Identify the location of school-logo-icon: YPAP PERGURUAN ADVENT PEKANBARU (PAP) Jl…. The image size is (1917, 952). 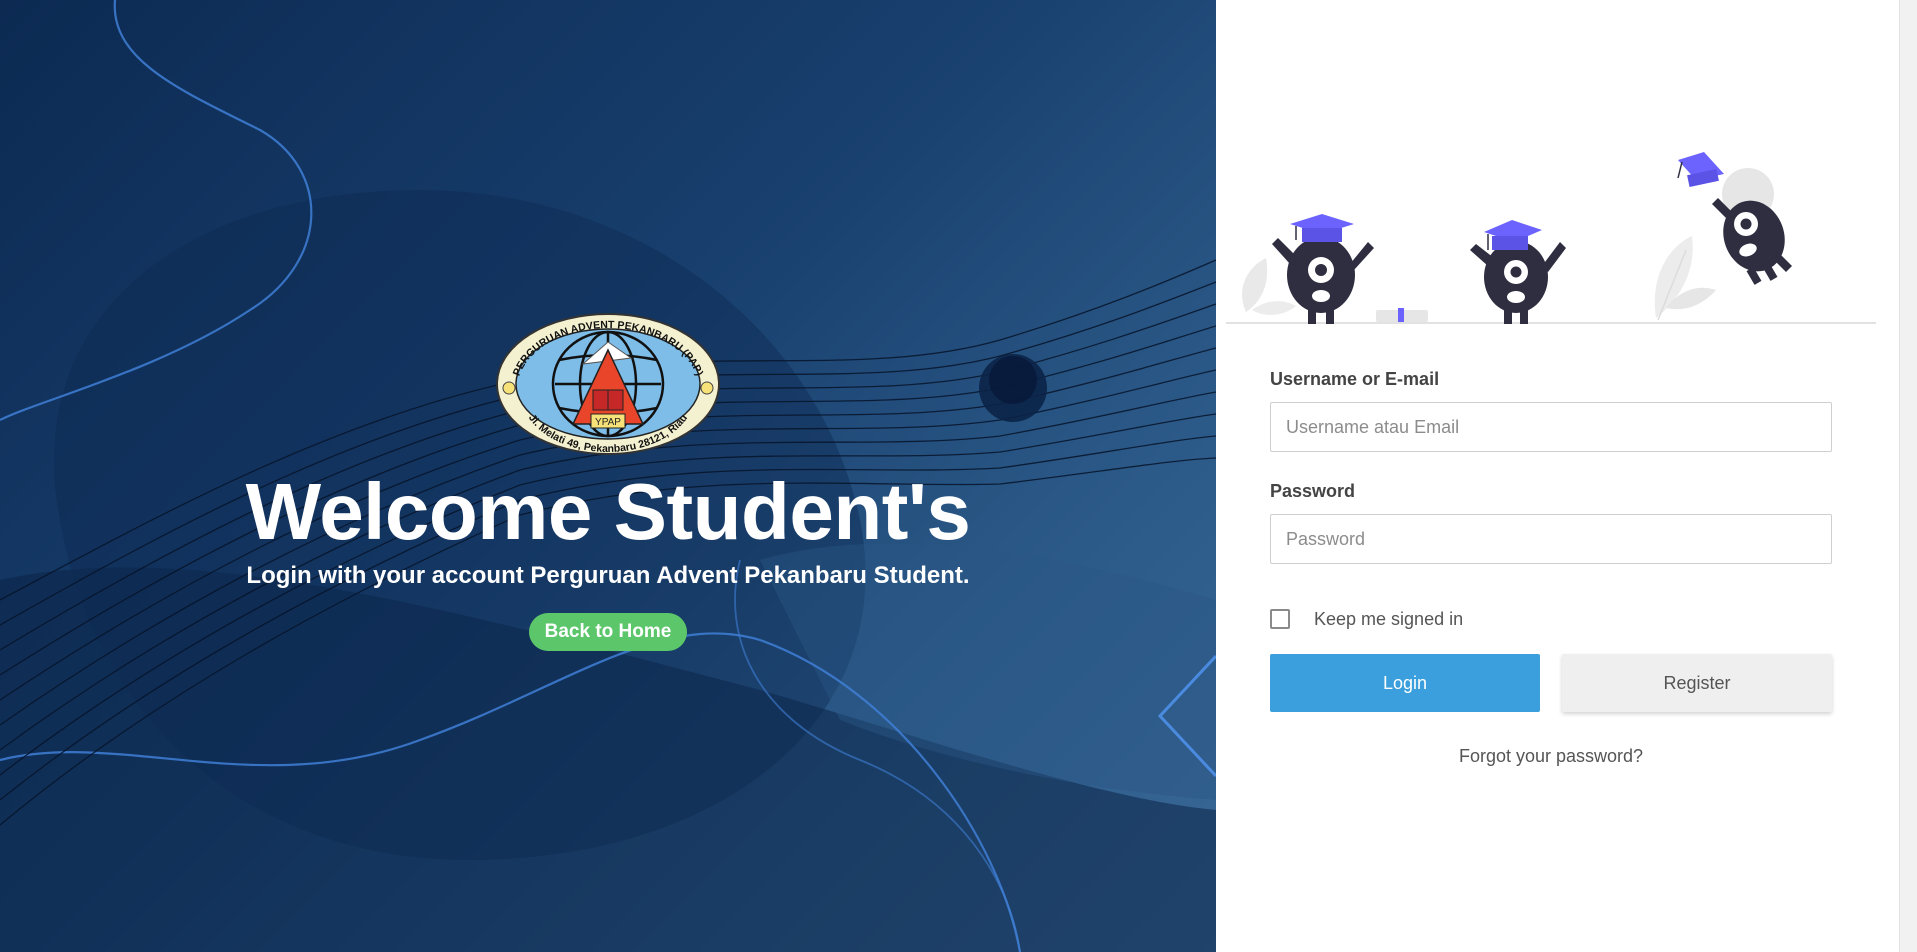
(608, 384).